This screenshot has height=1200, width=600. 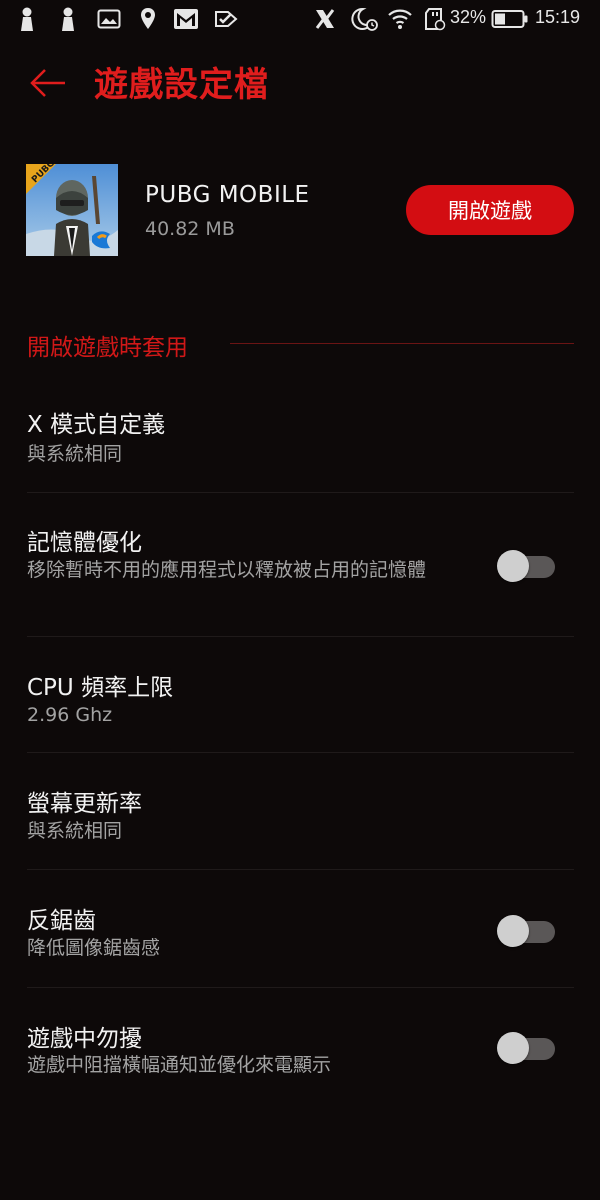 I want to click on do-not-disturb-toggle, so click(x=526, y=1048).